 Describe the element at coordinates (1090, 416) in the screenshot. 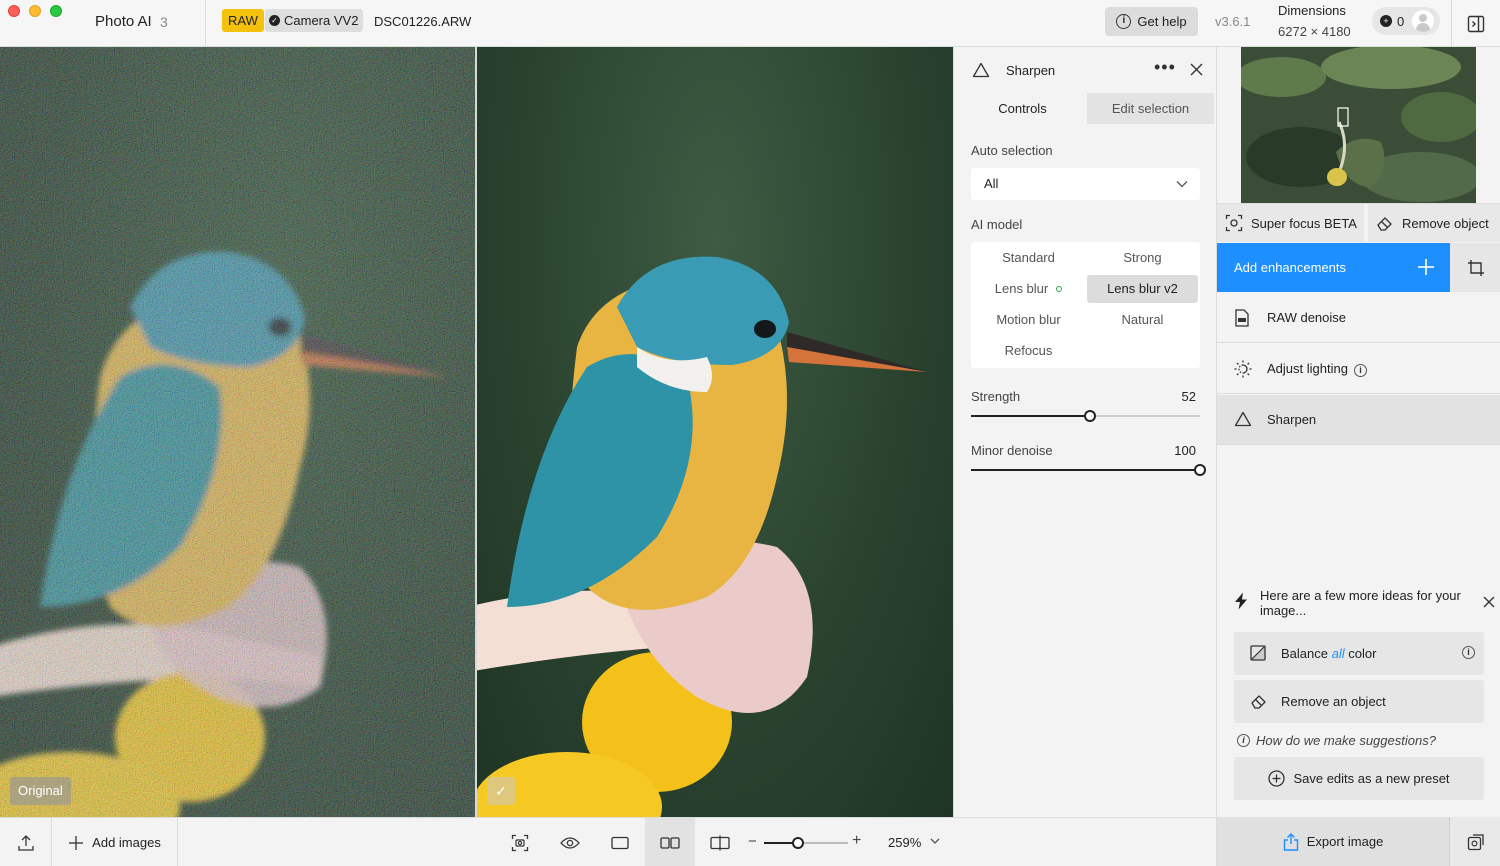

I see `strength-knob` at that location.